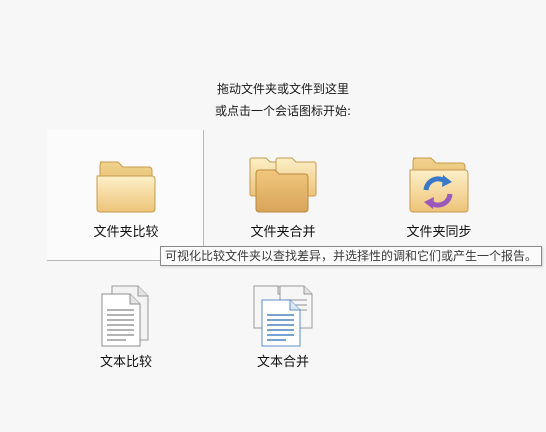 Image resolution: width=546 pixels, height=432 pixels. I want to click on folder-sync-tile: 文件夹同步, so click(439, 199).